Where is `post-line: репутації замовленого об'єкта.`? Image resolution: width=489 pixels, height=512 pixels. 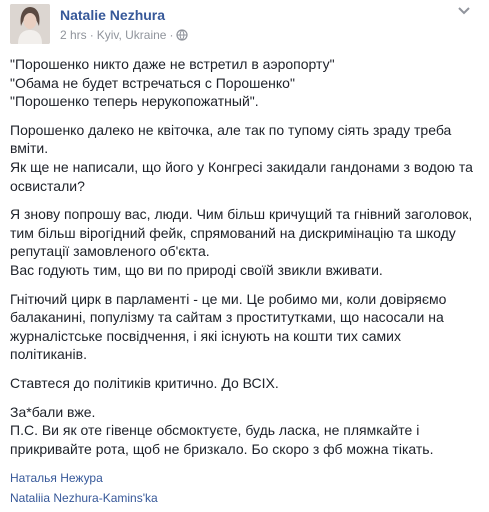
post-line: репутації замовленого об'єкта. is located at coordinates (110, 251).